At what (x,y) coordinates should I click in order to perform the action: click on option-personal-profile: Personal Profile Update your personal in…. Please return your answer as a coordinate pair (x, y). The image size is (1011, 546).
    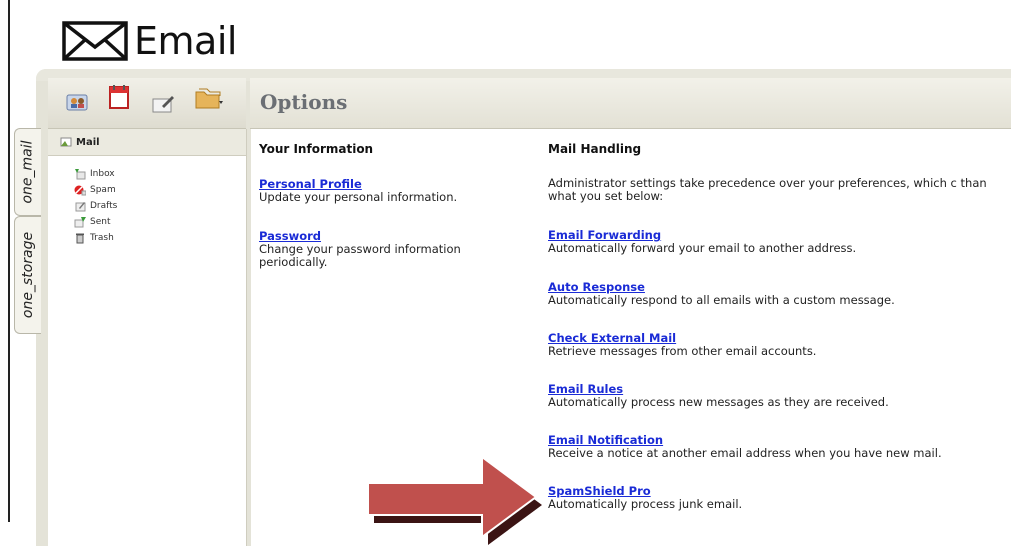
    Looking at the image, I should click on (384, 191).